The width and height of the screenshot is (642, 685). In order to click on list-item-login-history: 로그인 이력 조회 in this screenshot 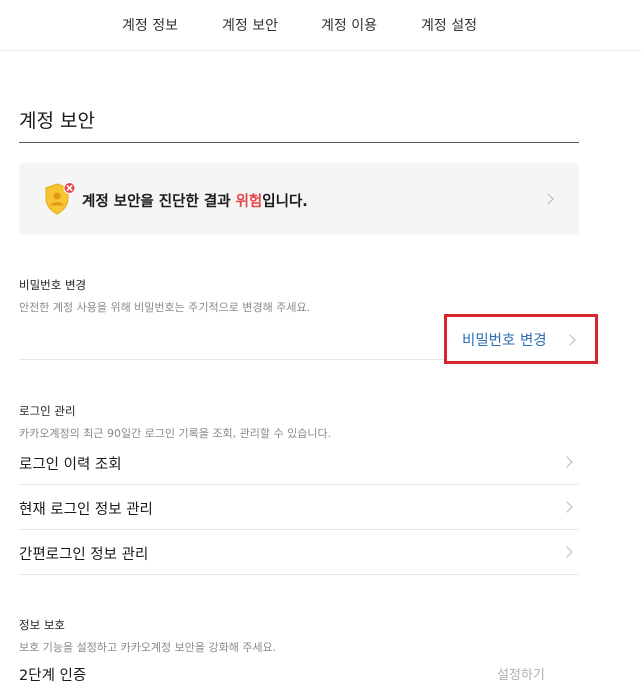, I will do `click(299, 463)`.